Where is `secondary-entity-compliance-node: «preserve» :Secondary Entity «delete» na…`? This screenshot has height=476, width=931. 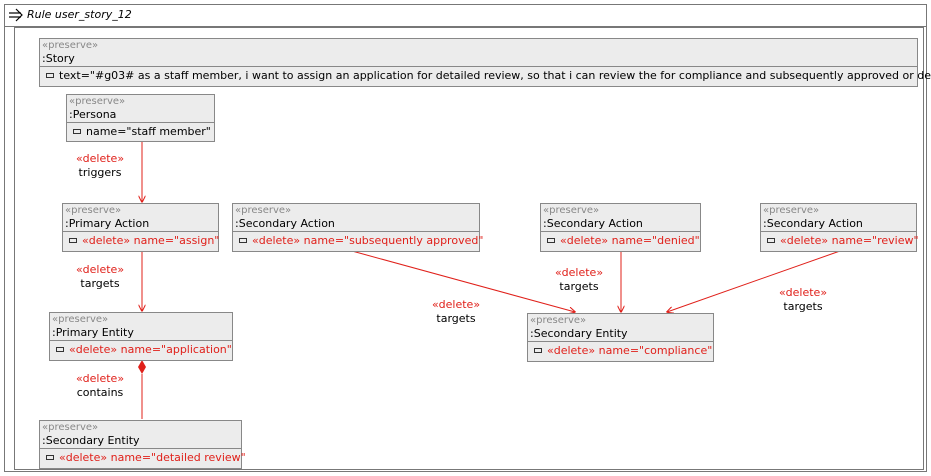
secondary-entity-compliance-node: «preserve» :Secondary Entity «delete» na… is located at coordinates (620, 337).